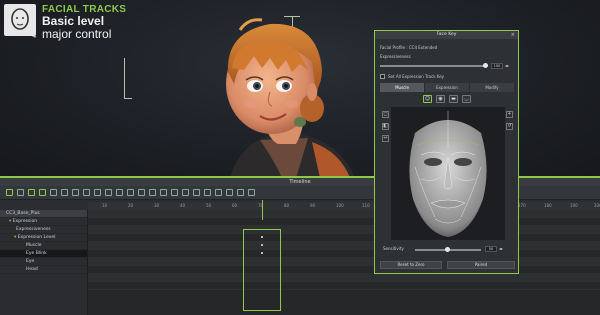 The width and height of the screenshot is (600, 315). I want to click on ruler-label: 100, so click(340, 205).